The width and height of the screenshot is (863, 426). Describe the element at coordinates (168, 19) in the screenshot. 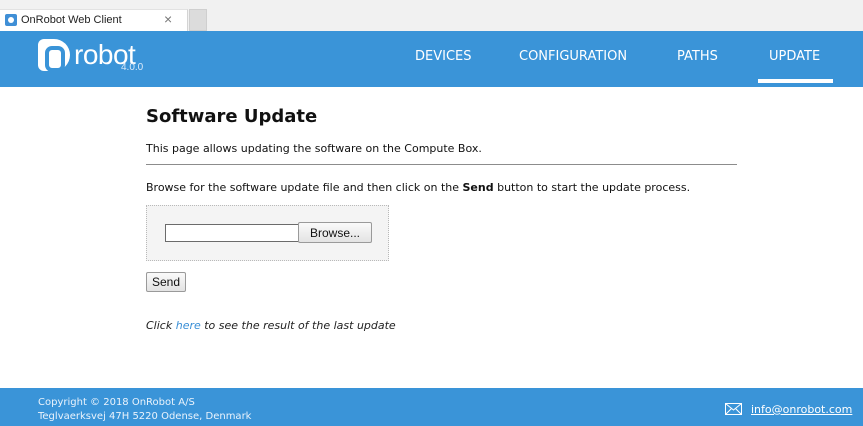

I see `close-tab-icon: ×` at that location.